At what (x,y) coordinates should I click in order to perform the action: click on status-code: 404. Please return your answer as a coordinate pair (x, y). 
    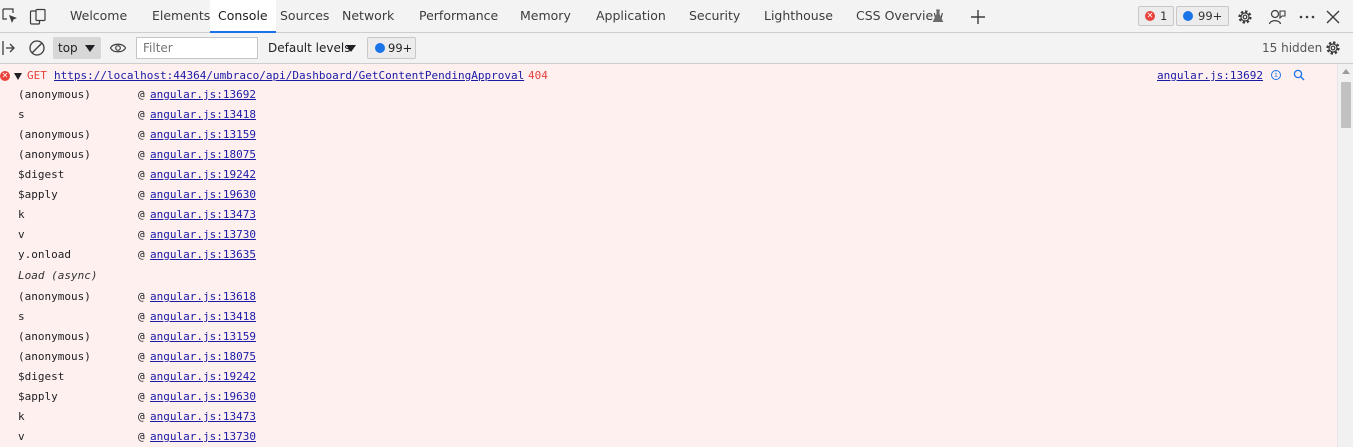
    Looking at the image, I should click on (538, 75).